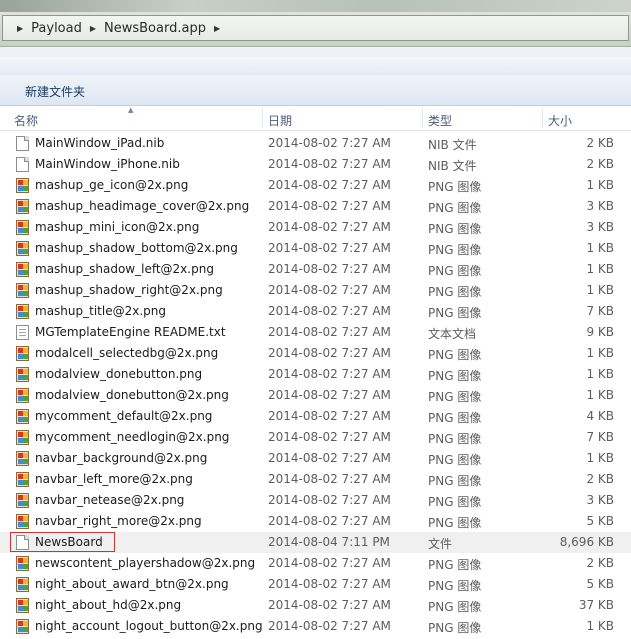 Image resolution: width=631 pixels, height=639 pixels. What do you see at coordinates (315, 542) in the screenshot?
I see `file-row: NewsBoard 2014-08-04 7:11 PM 文件 8,696 KB` at bounding box center [315, 542].